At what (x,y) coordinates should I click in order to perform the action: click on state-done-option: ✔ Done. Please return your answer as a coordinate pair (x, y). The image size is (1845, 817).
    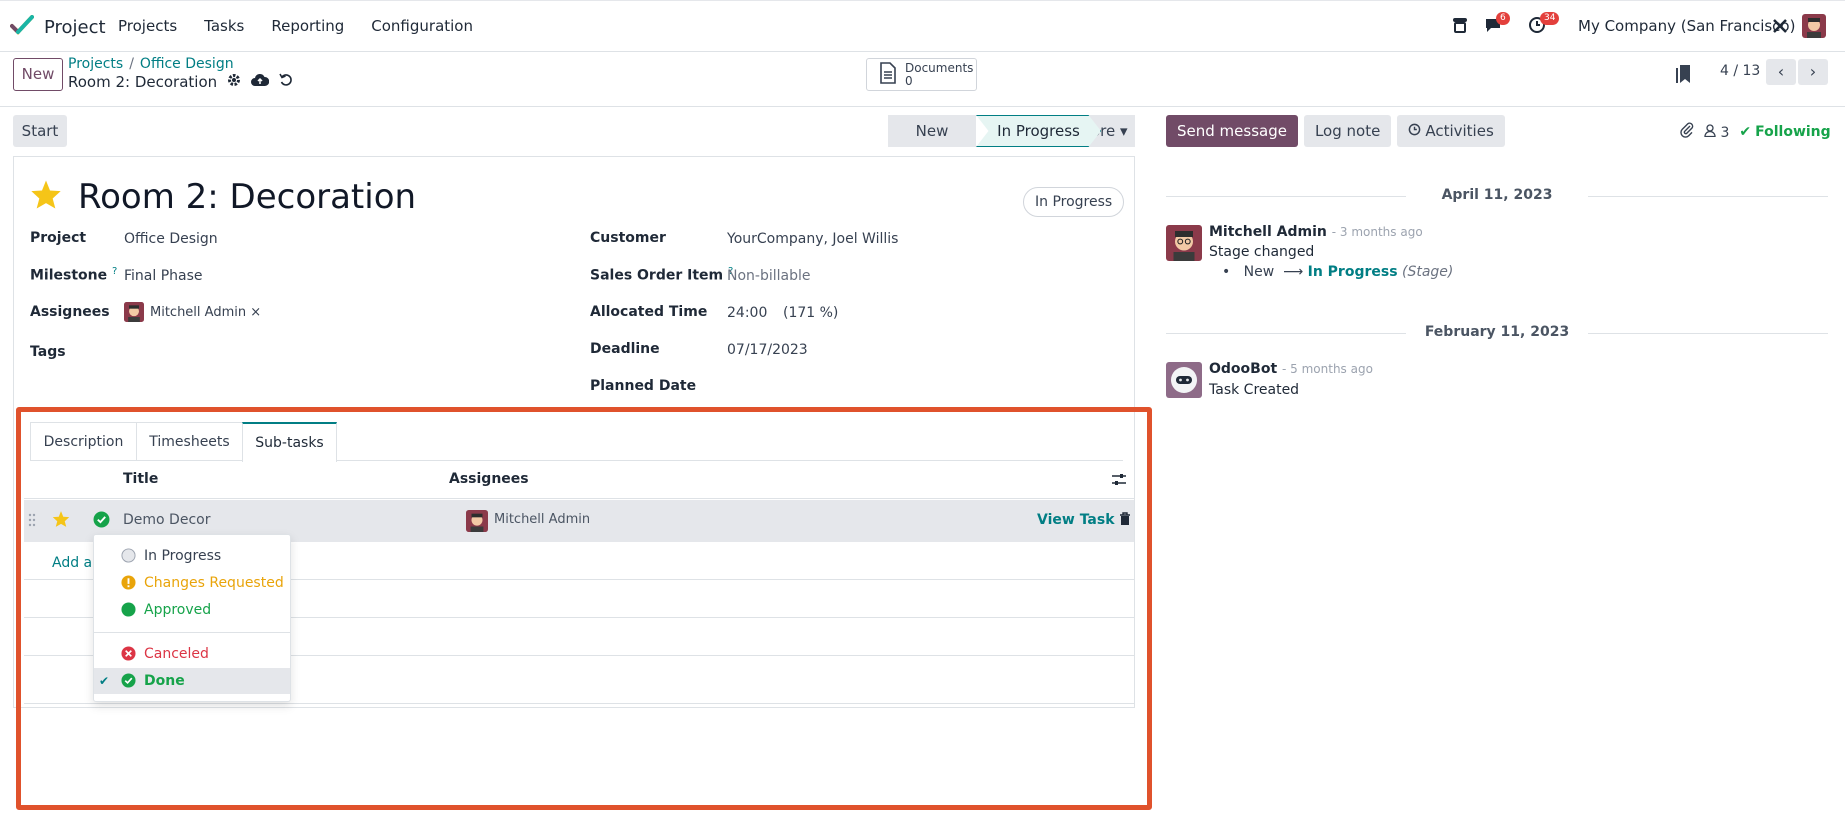
    Looking at the image, I should click on (192, 681).